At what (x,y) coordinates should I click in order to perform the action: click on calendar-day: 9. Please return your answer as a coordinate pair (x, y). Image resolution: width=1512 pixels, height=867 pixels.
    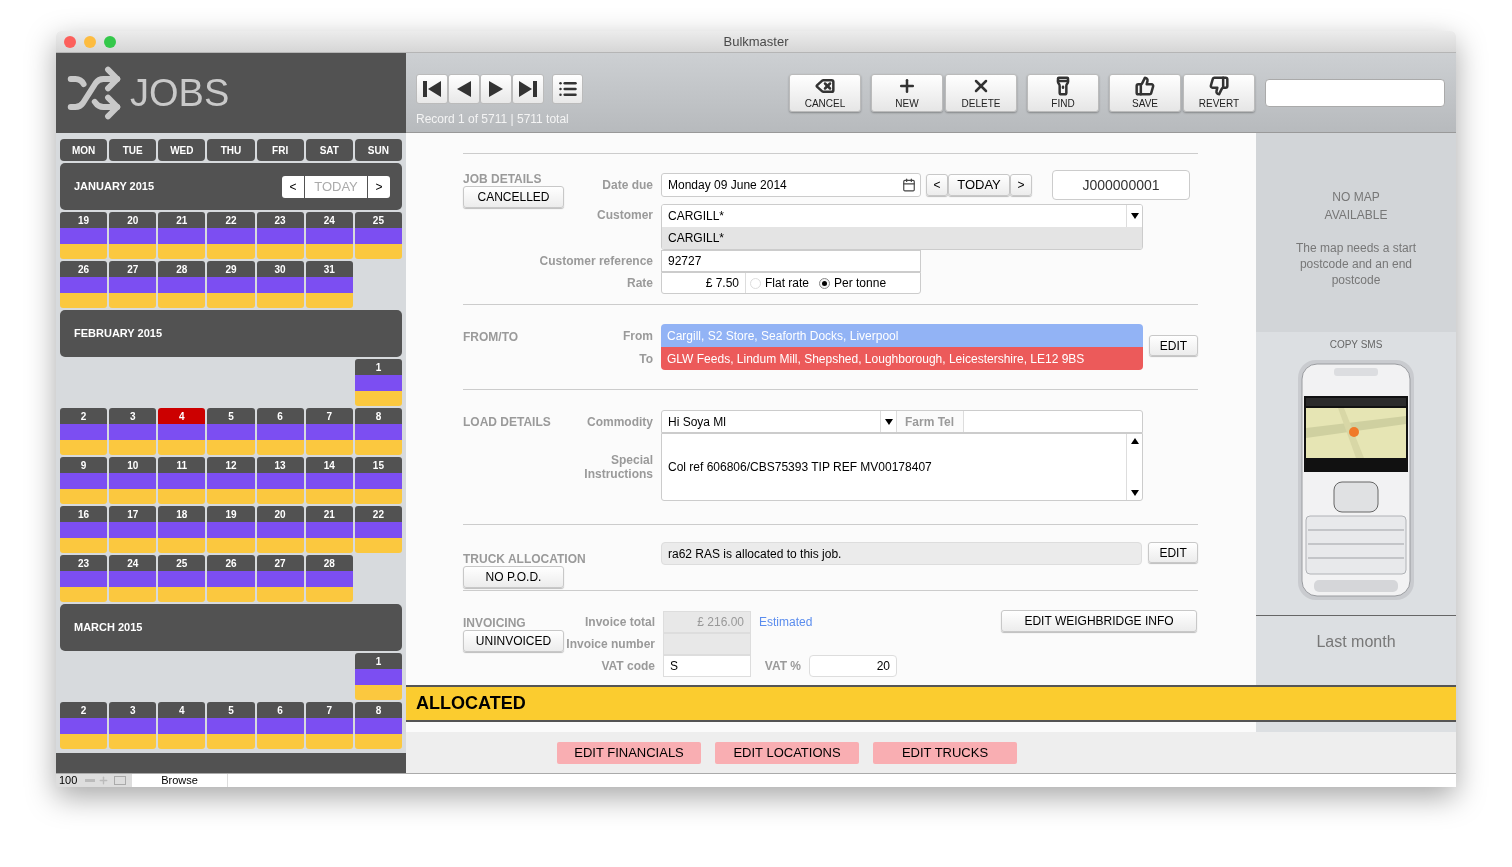
    Looking at the image, I should click on (84, 480).